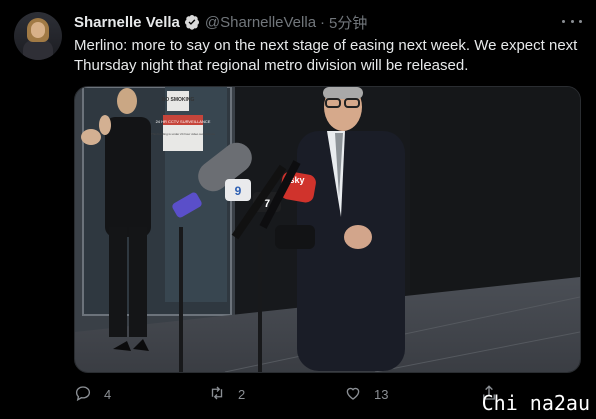 This screenshot has width=596, height=419. Describe the element at coordinates (381, 394) in the screenshot. I see `like-count: 13` at that location.